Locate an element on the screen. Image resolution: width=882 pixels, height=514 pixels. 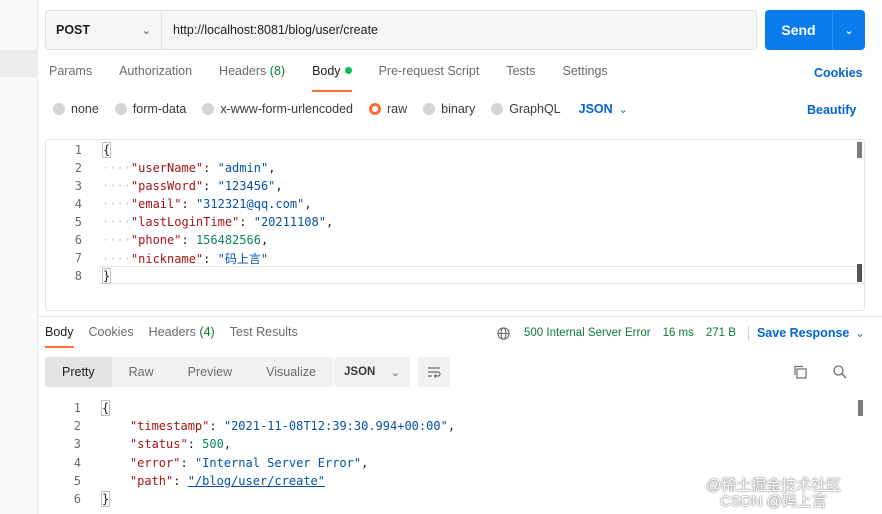
search-icon is located at coordinates (840, 372).